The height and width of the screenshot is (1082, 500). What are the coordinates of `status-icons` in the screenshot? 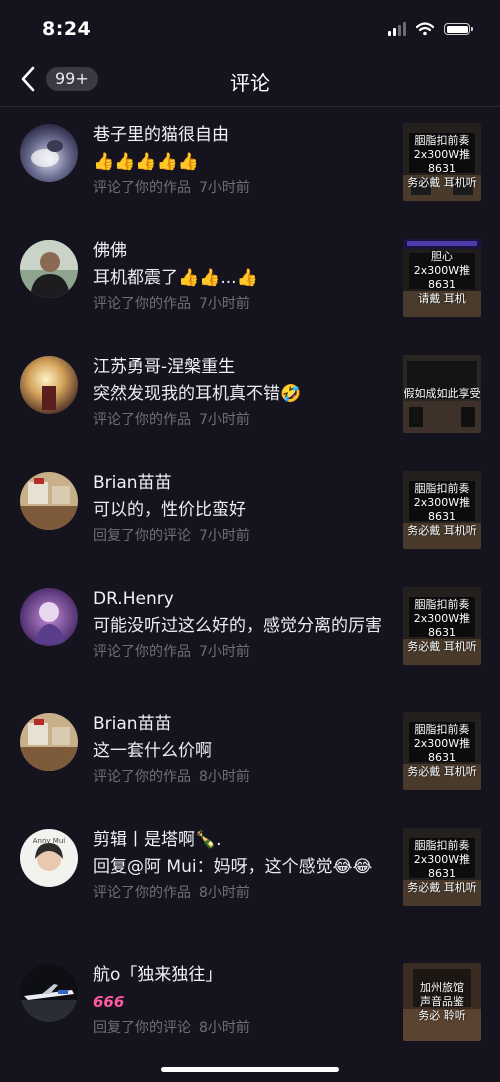 It's located at (430, 29).